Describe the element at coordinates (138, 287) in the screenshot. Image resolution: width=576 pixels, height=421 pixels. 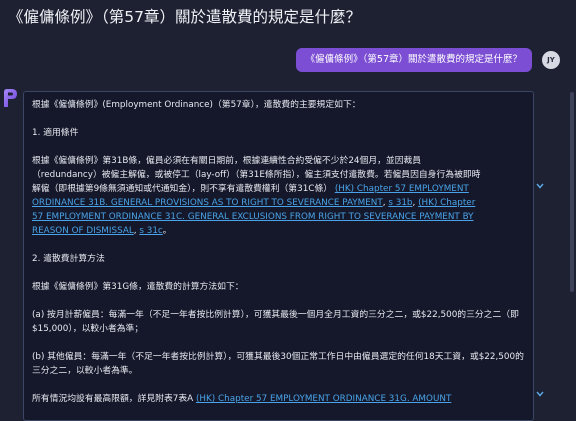
I see `section-intro-calculation: 根據《僱傭條例》第31G條，遣散費的計算方法如下：` at that location.